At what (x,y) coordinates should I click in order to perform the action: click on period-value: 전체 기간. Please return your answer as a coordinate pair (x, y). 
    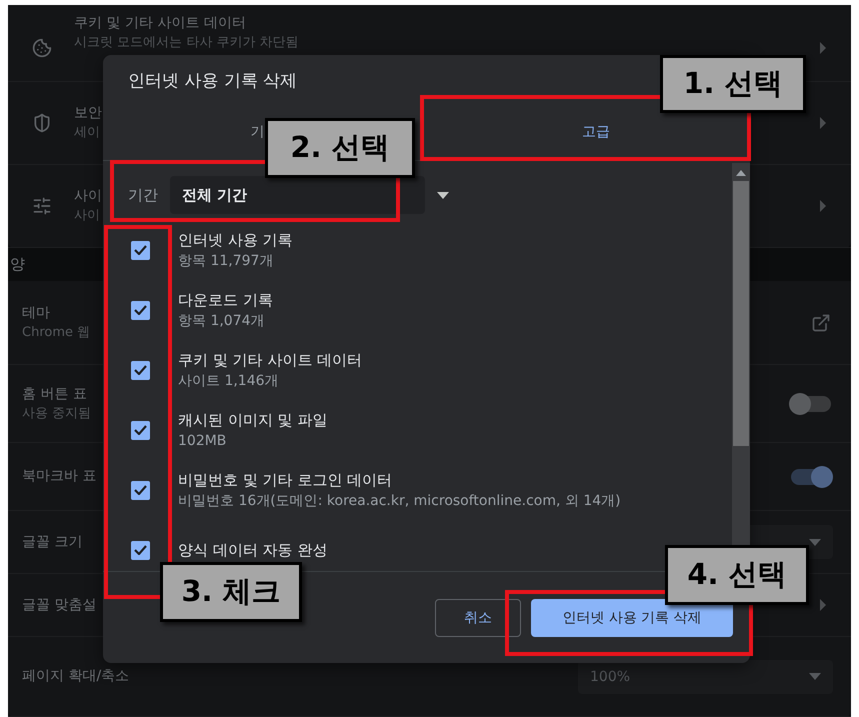
    Looking at the image, I should click on (215, 195).